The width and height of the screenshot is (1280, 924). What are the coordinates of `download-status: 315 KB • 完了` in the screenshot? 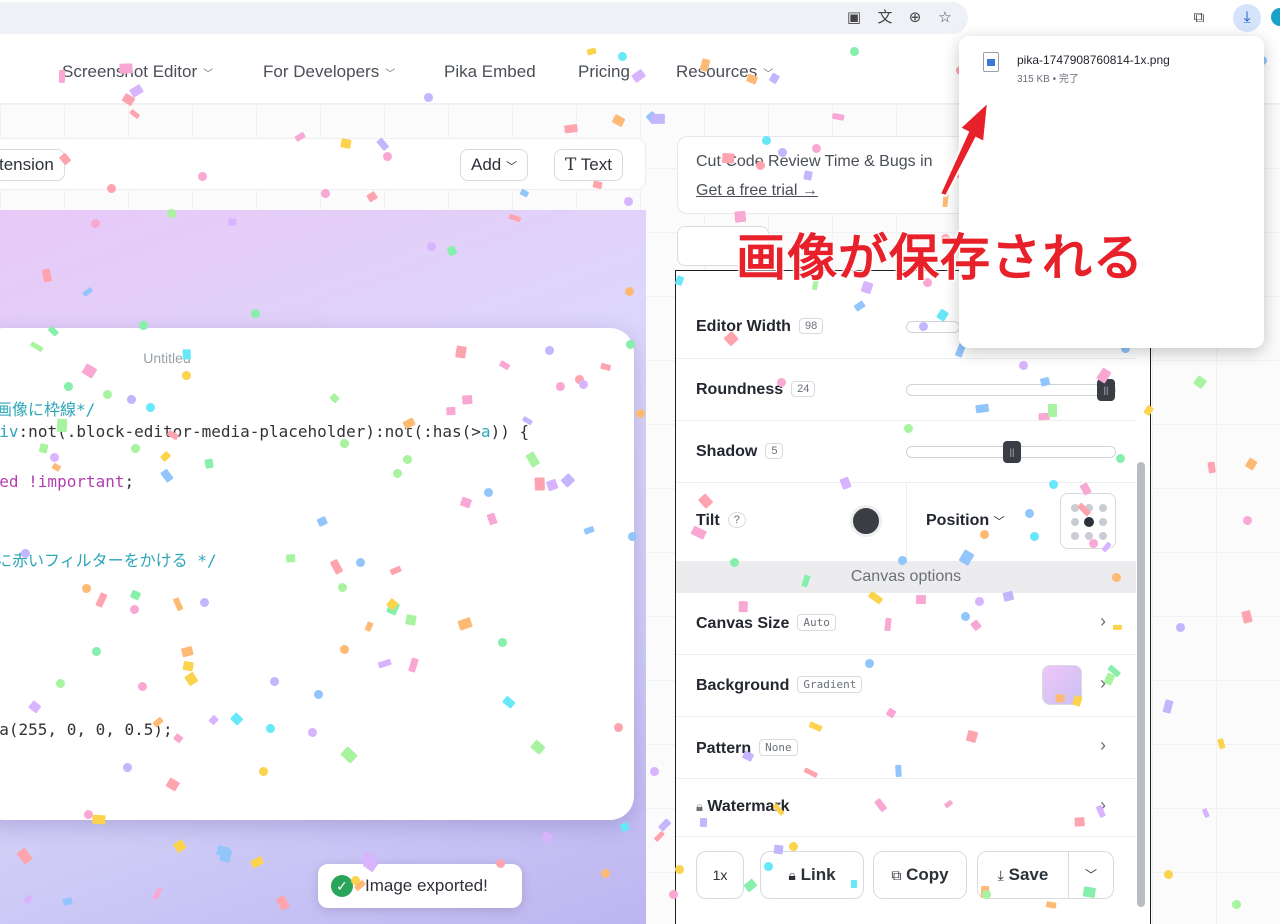 It's located at (1048, 79).